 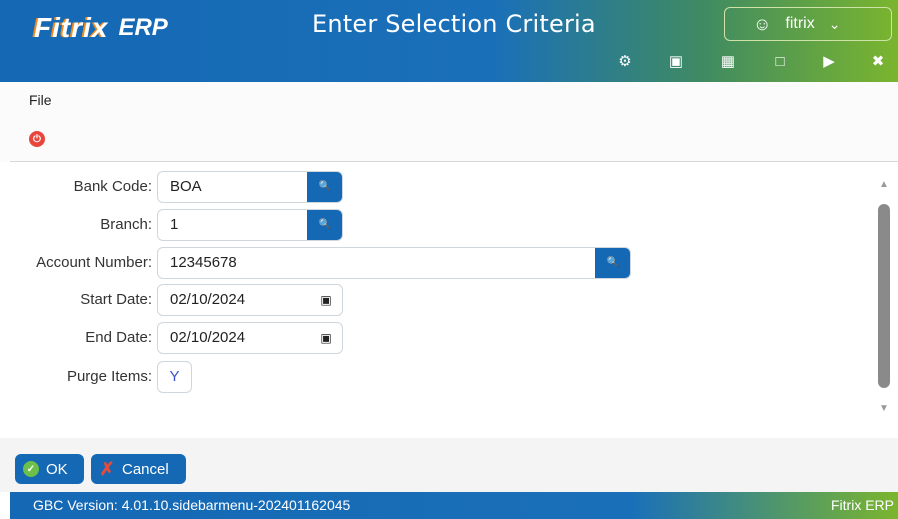 What do you see at coordinates (862, 505) in the screenshot?
I see `status-brand: Fitrix ERP` at bounding box center [862, 505].